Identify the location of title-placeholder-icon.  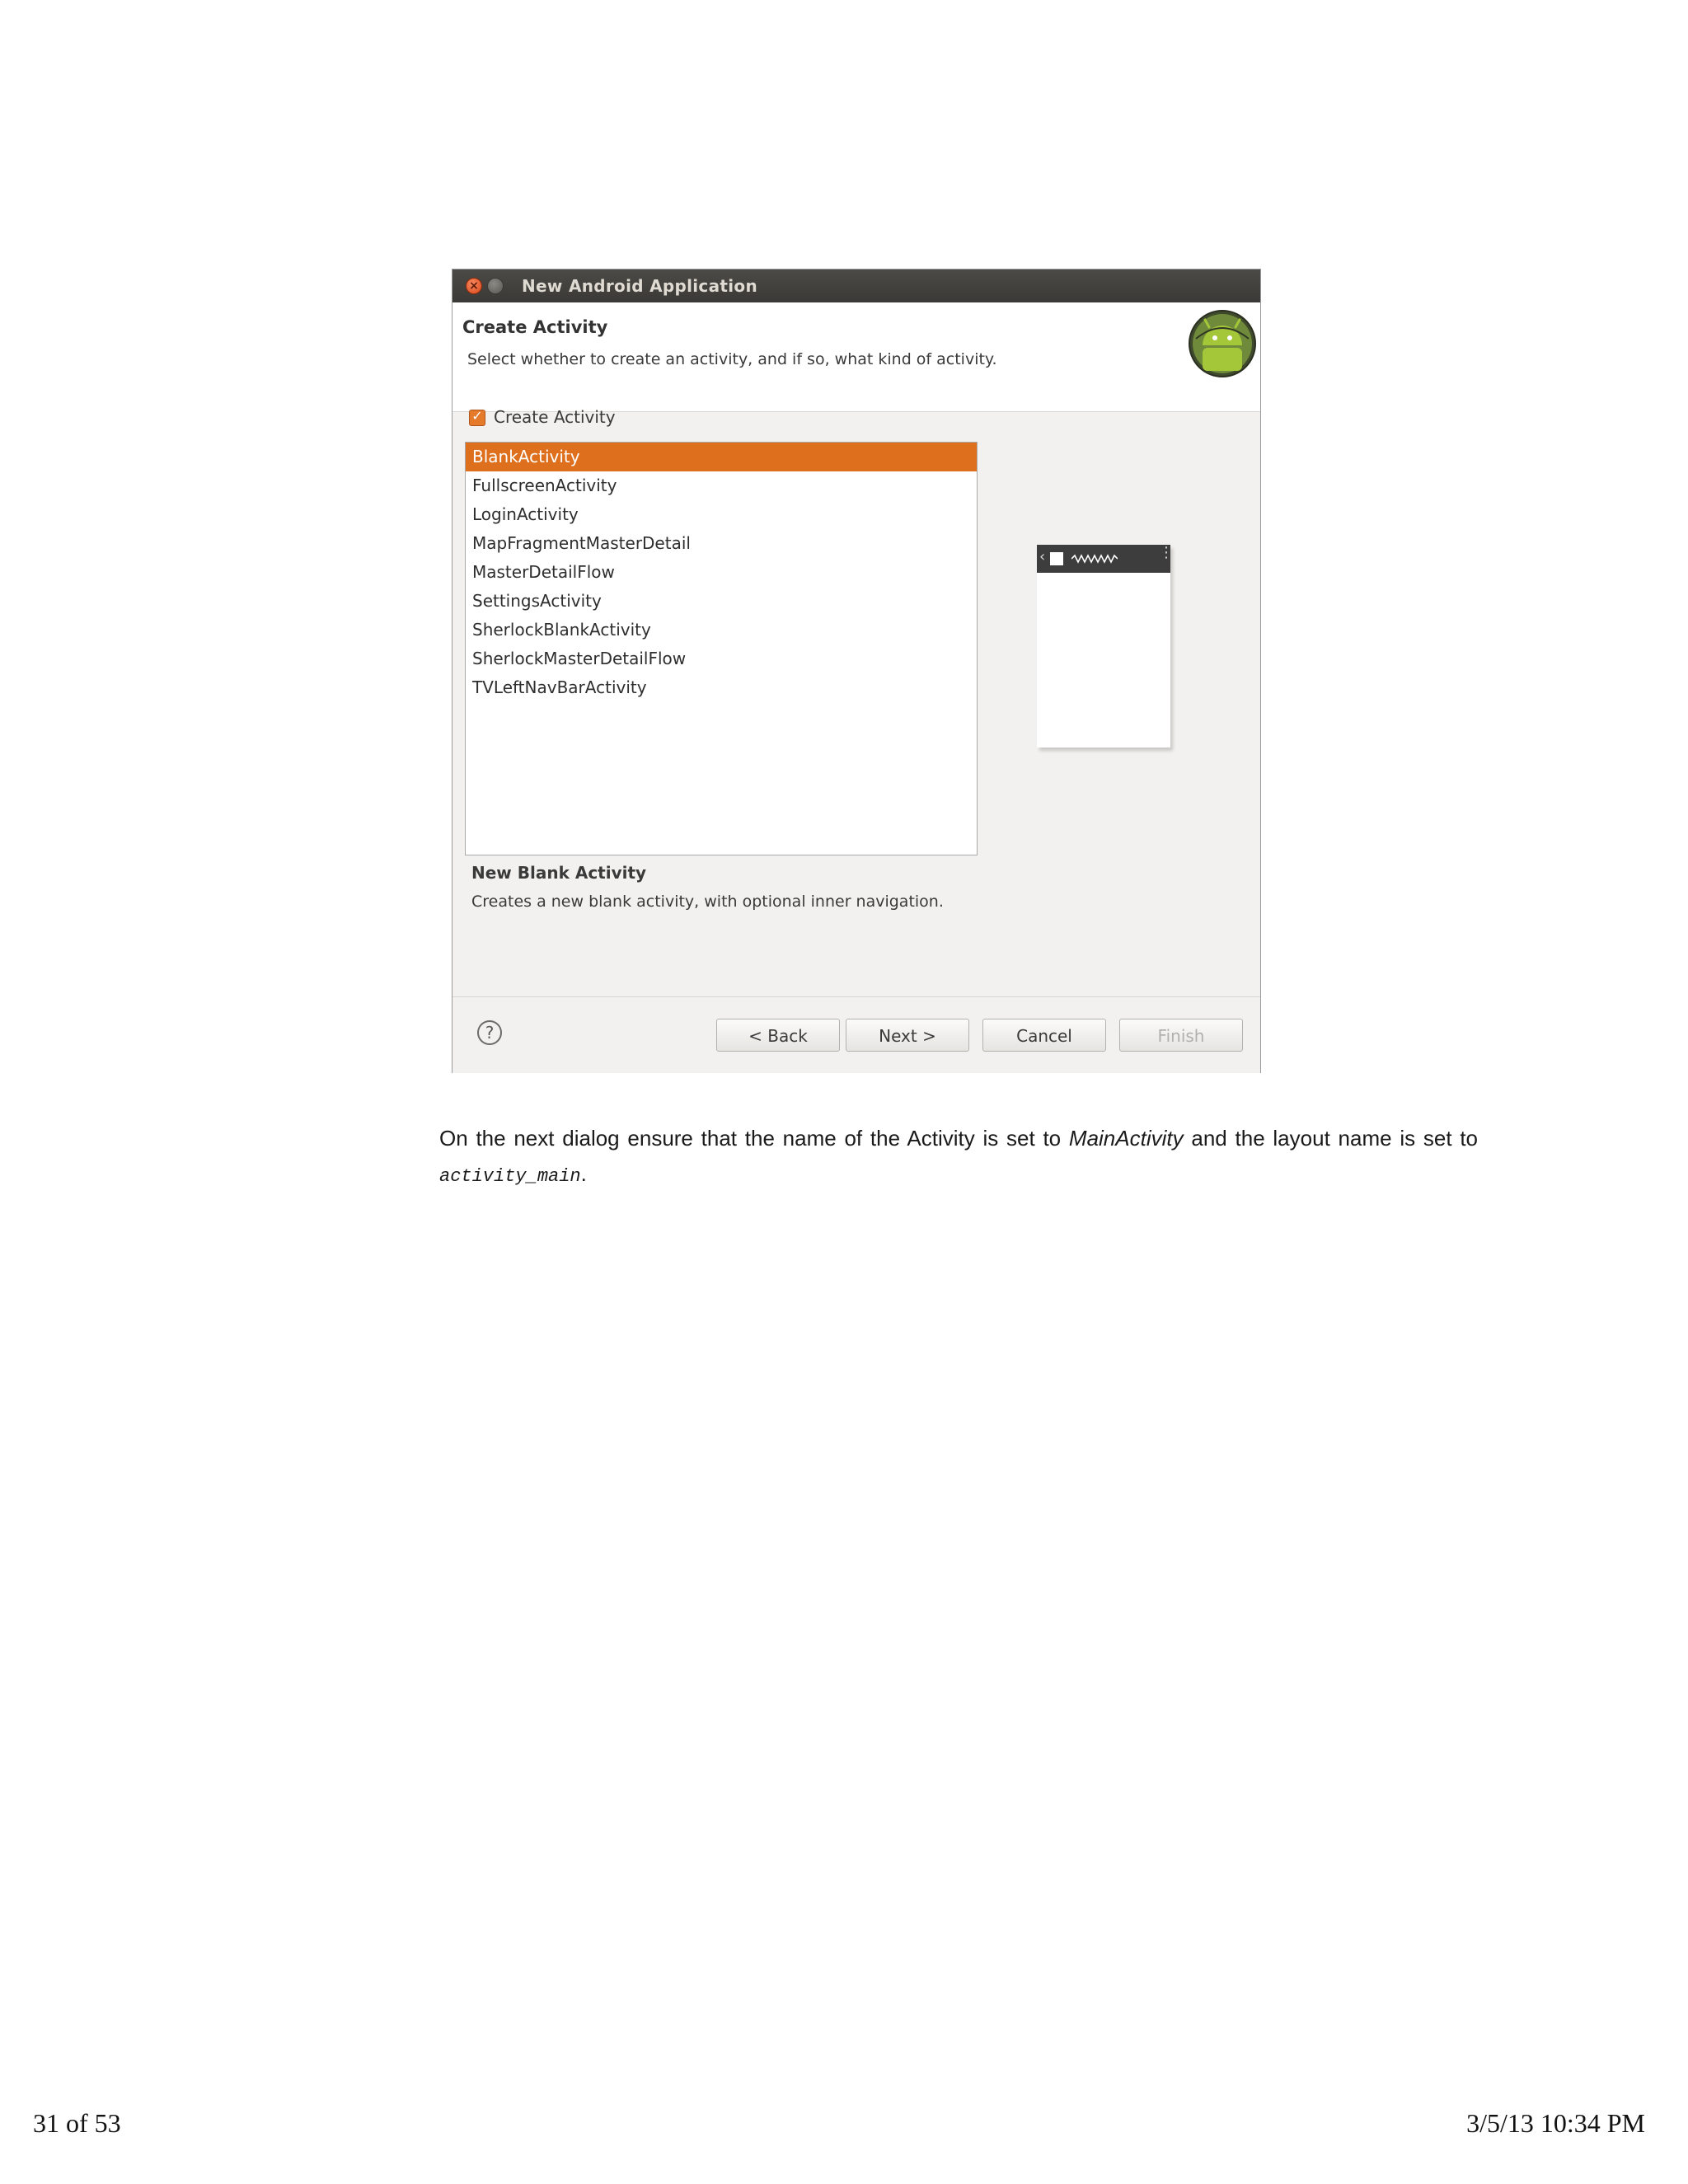
(1094, 559).